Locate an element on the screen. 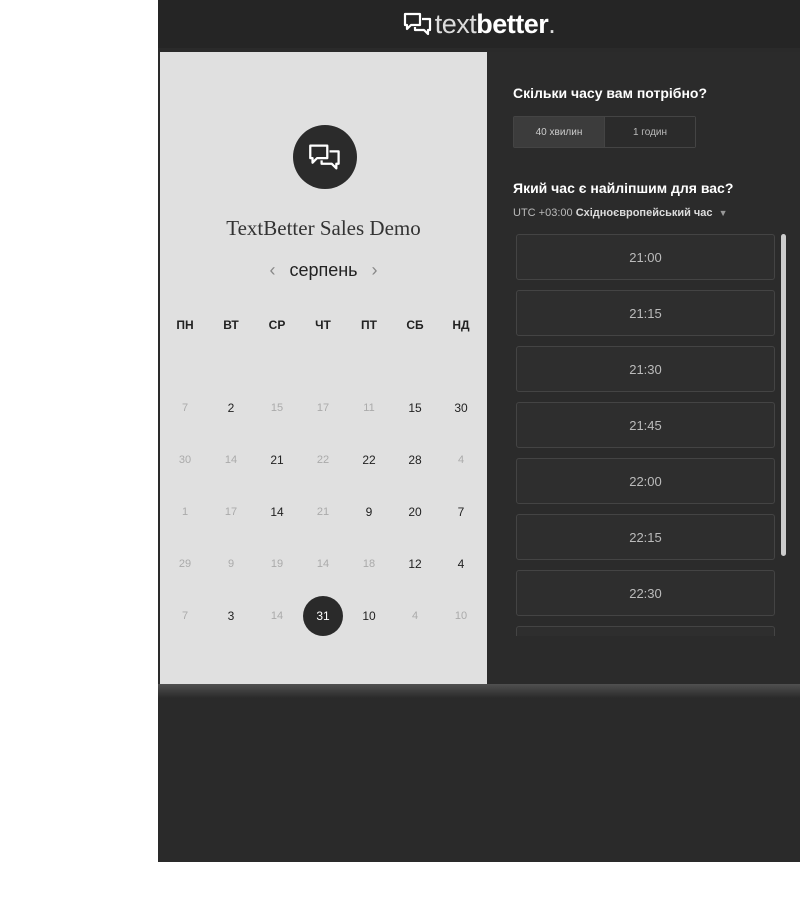 Image resolution: width=800 pixels, height=900 pixels. calendar-day-number: 20 is located at coordinates (415, 512).